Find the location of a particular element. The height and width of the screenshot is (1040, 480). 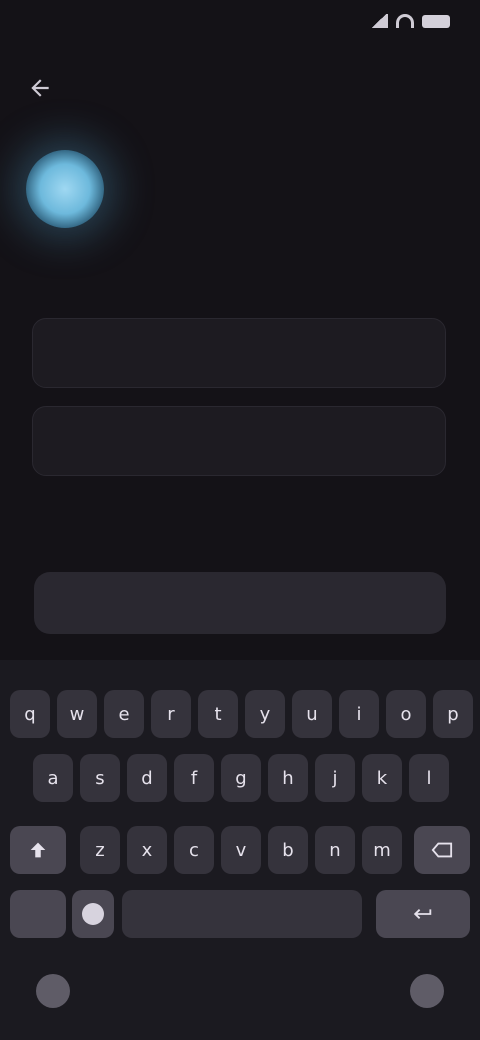

battery-icon is located at coordinates (436, 21).